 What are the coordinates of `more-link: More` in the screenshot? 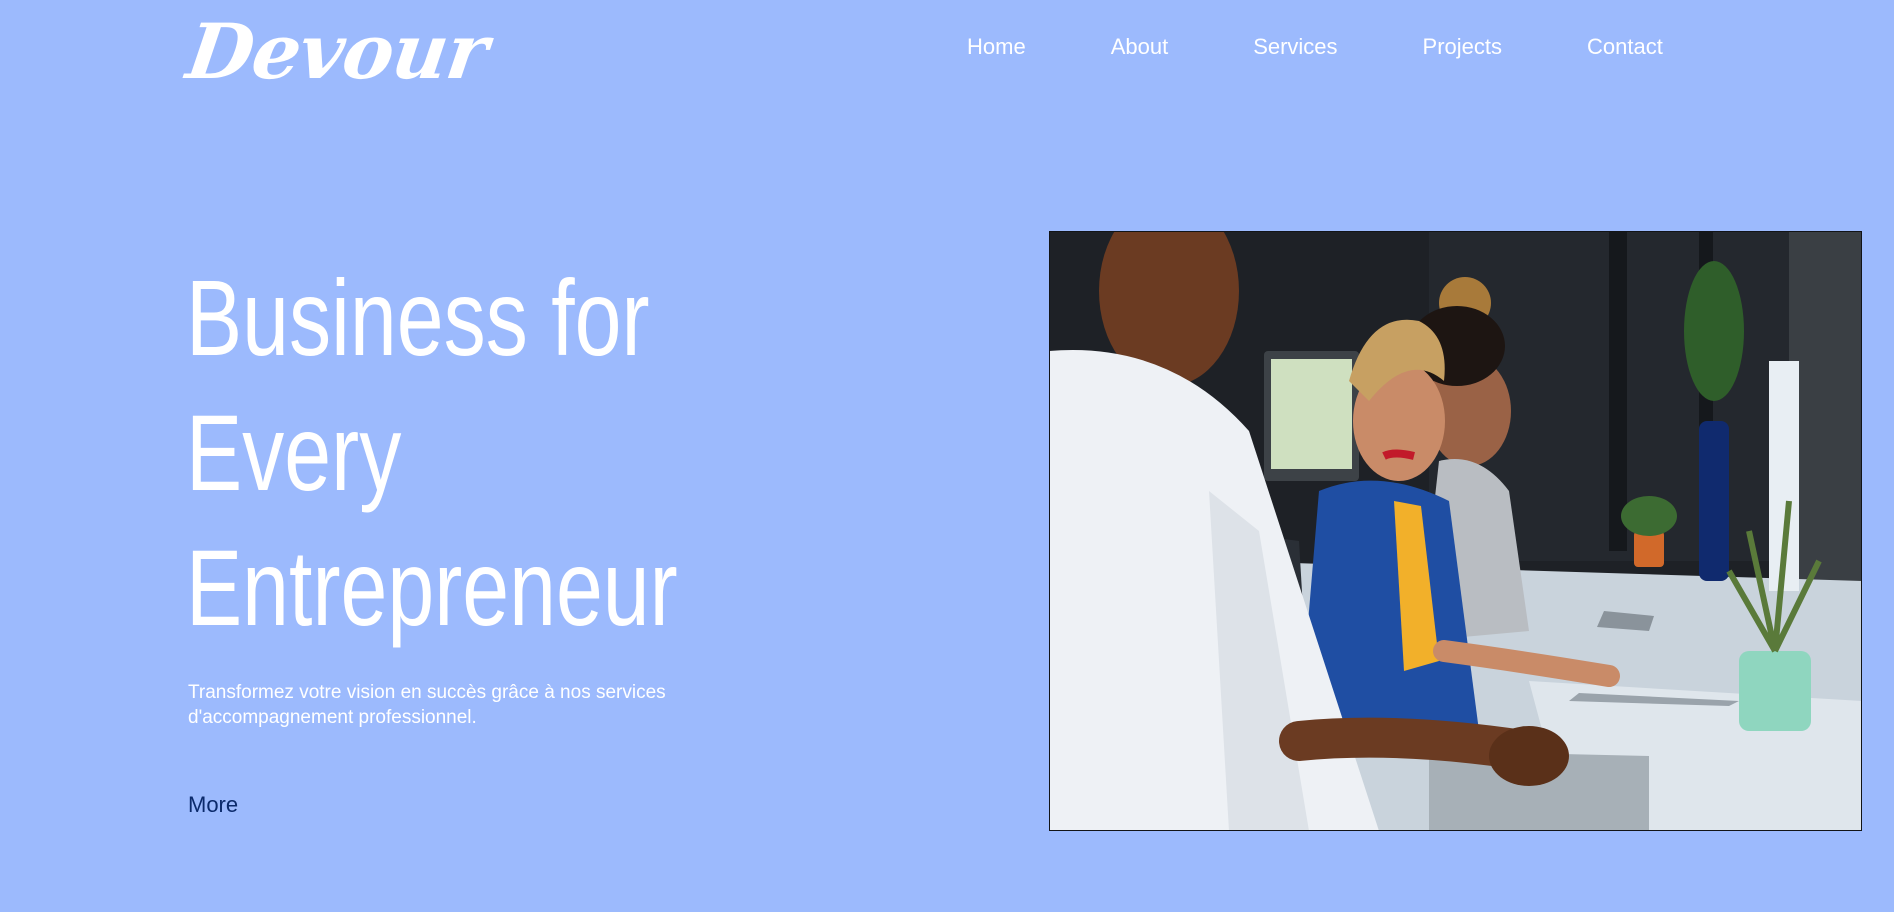 It's located at (213, 805).